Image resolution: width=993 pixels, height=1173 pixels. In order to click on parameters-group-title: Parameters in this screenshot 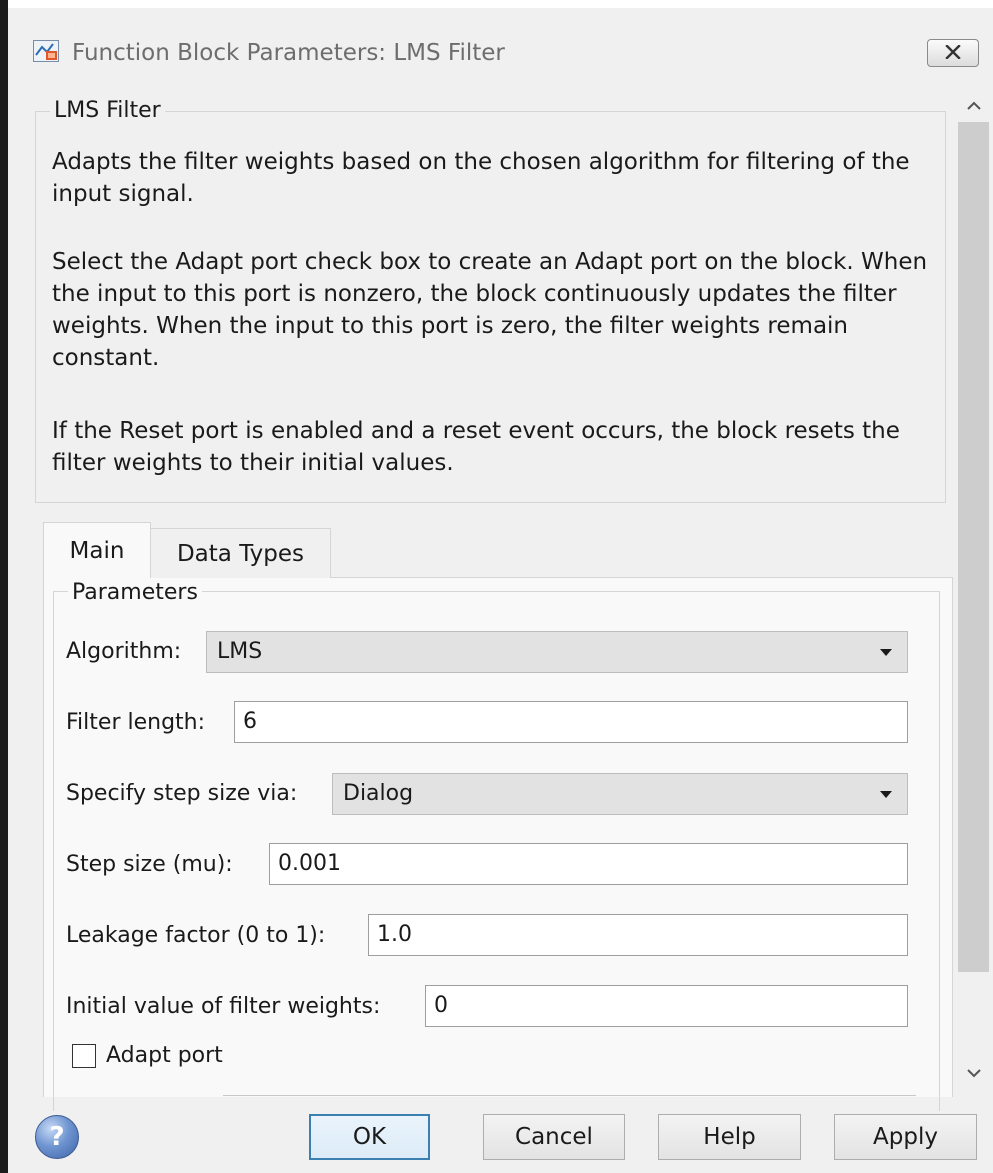, I will do `click(135, 593)`.